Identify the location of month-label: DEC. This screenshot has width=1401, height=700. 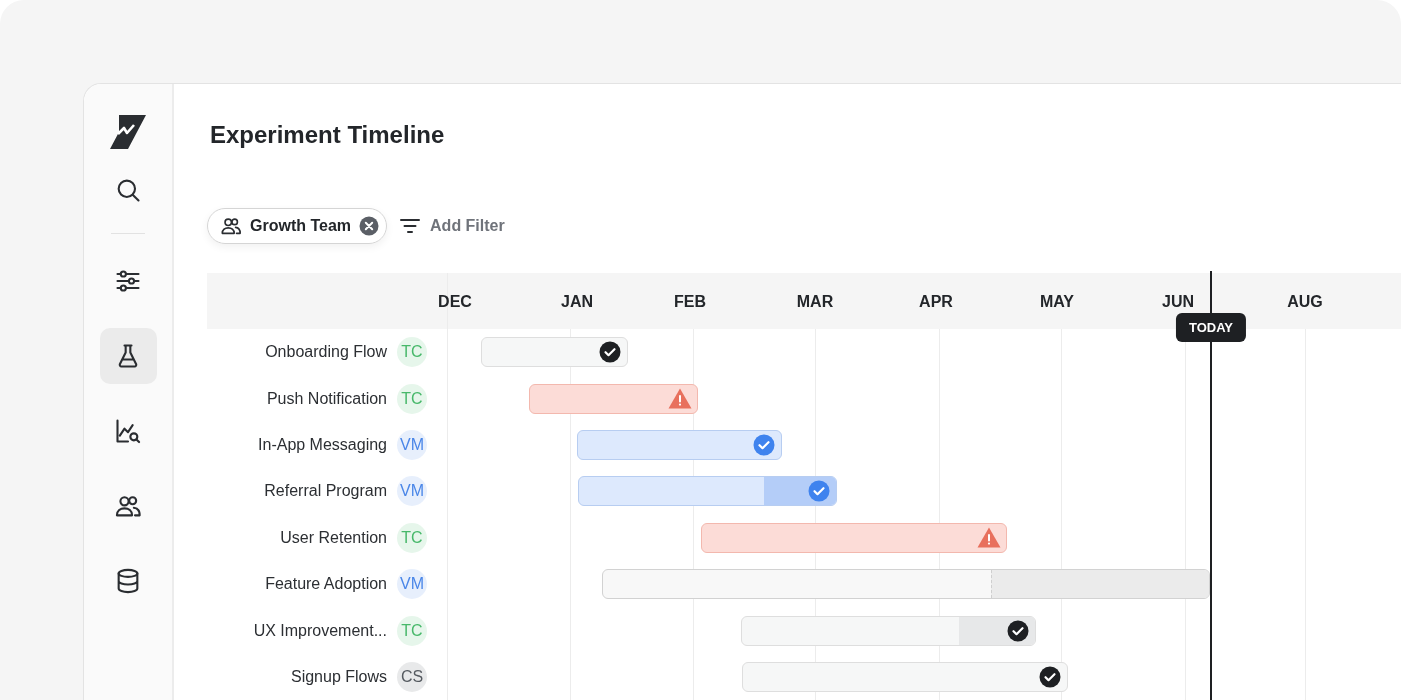
(455, 302).